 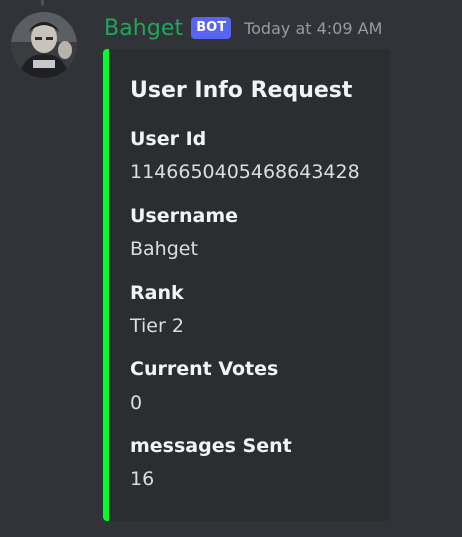 I want to click on avatar, so click(x=44, y=45).